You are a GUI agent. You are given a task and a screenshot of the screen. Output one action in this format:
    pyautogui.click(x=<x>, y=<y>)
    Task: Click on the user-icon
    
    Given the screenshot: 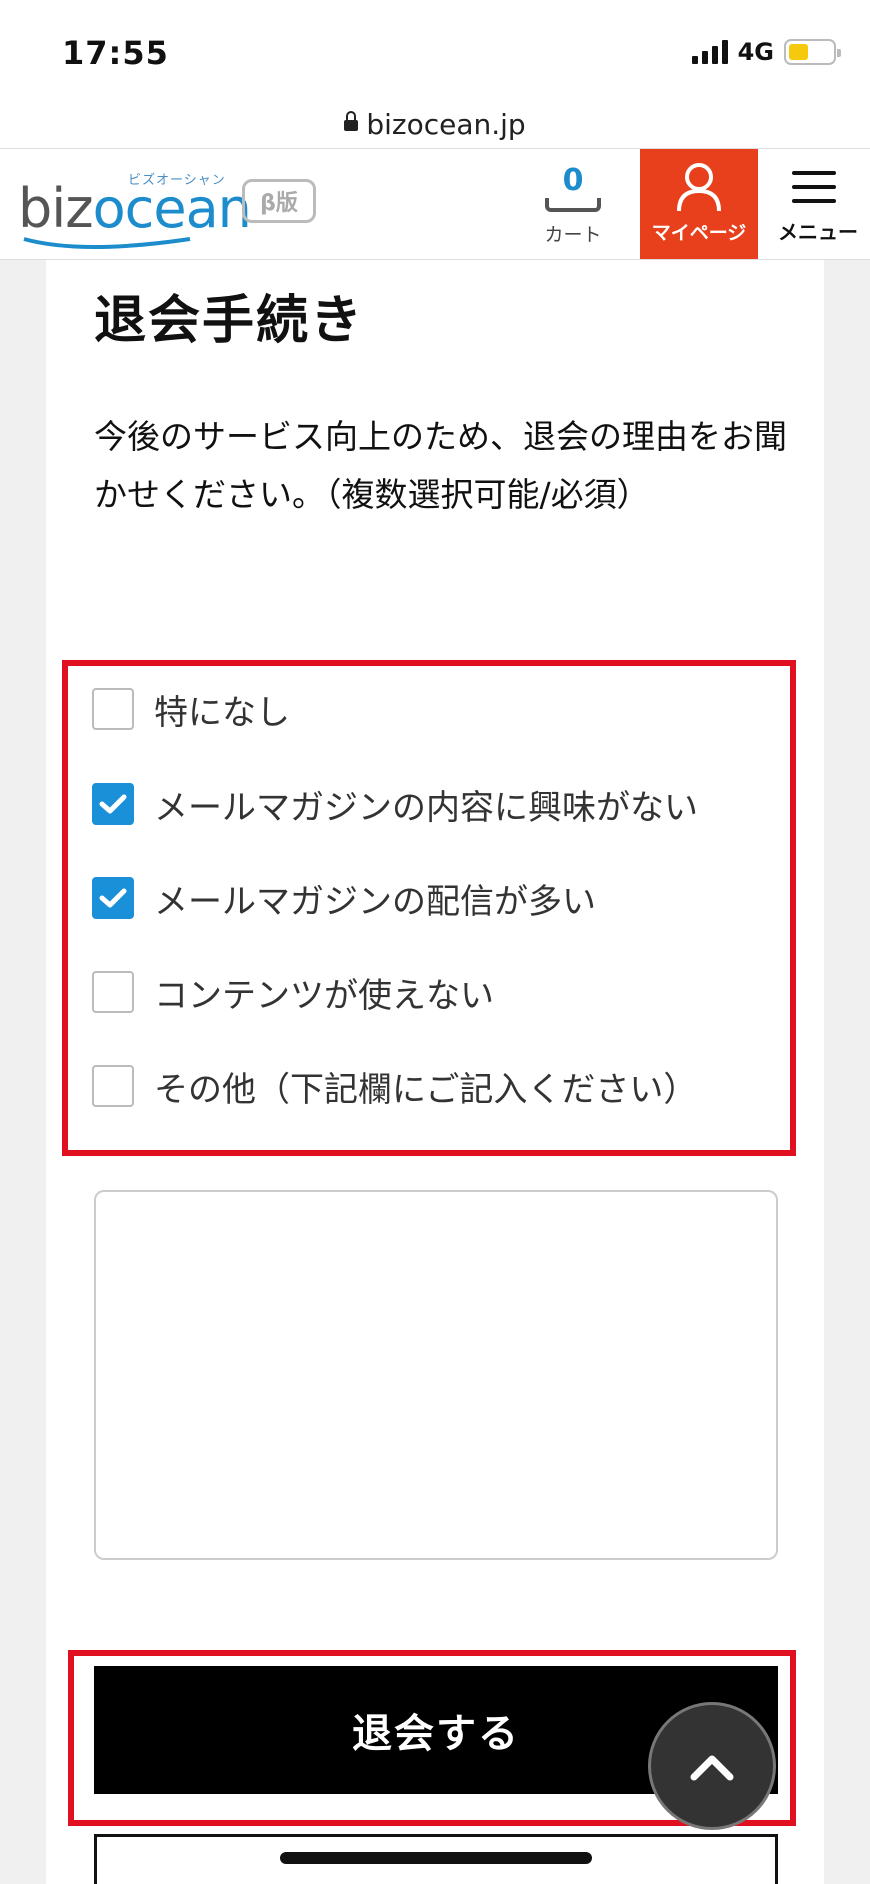 What is the action you would take?
    pyautogui.click(x=699, y=187)
    